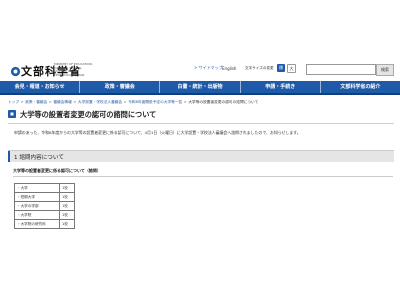 The image size is (400, 300). I want to click on text-size-large-button: 大, so click(291, 68).